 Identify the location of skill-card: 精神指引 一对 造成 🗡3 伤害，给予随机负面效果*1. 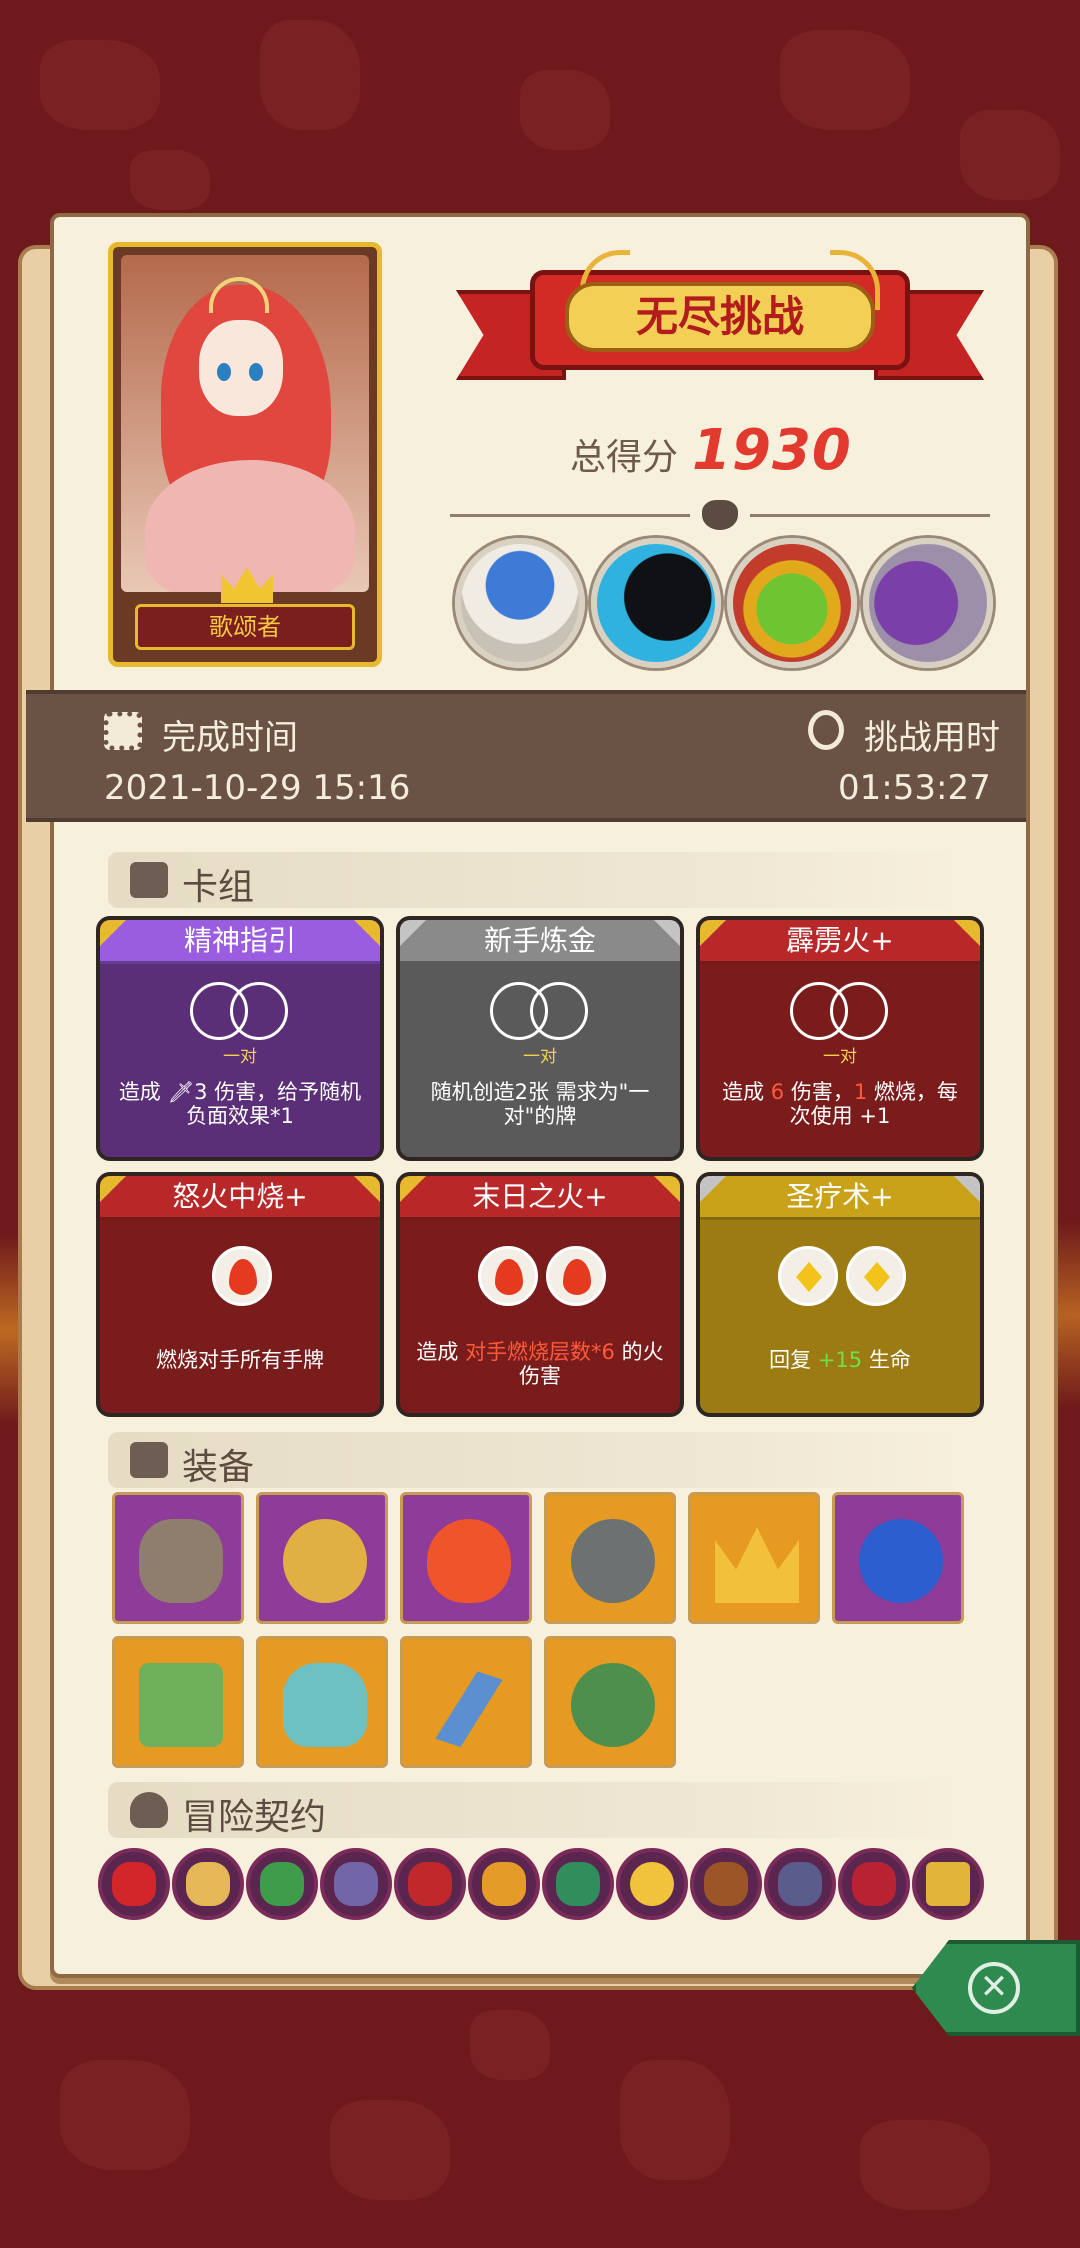
(240, 1038).